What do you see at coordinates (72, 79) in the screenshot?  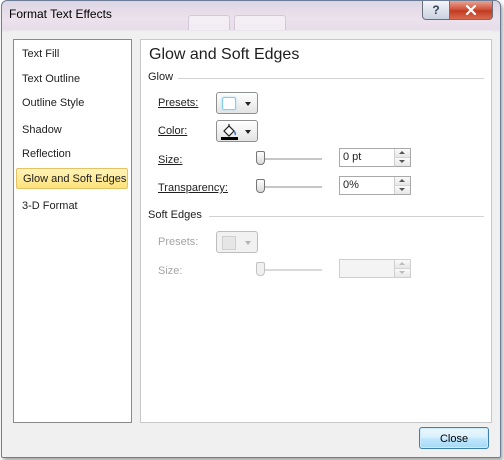 I see `category-item-text-outline: Text Outline` at bounding box center [72, 79].